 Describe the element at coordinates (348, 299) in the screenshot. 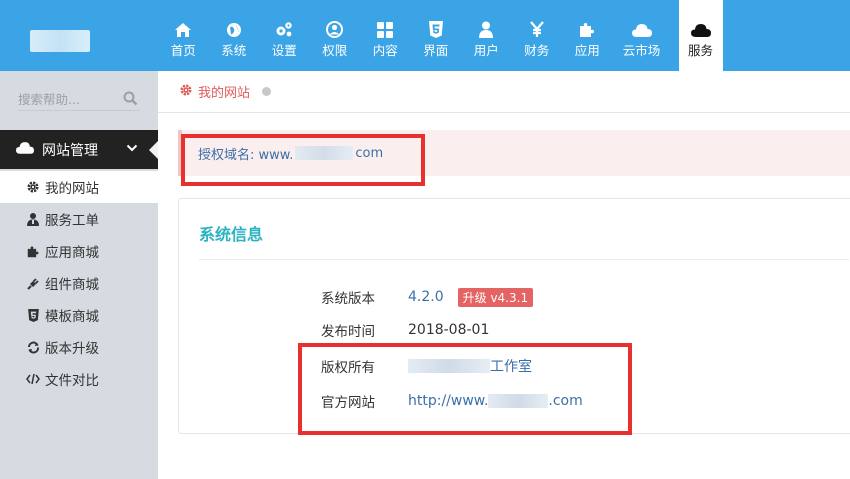

I see `version-label: 系统版本` at that location.